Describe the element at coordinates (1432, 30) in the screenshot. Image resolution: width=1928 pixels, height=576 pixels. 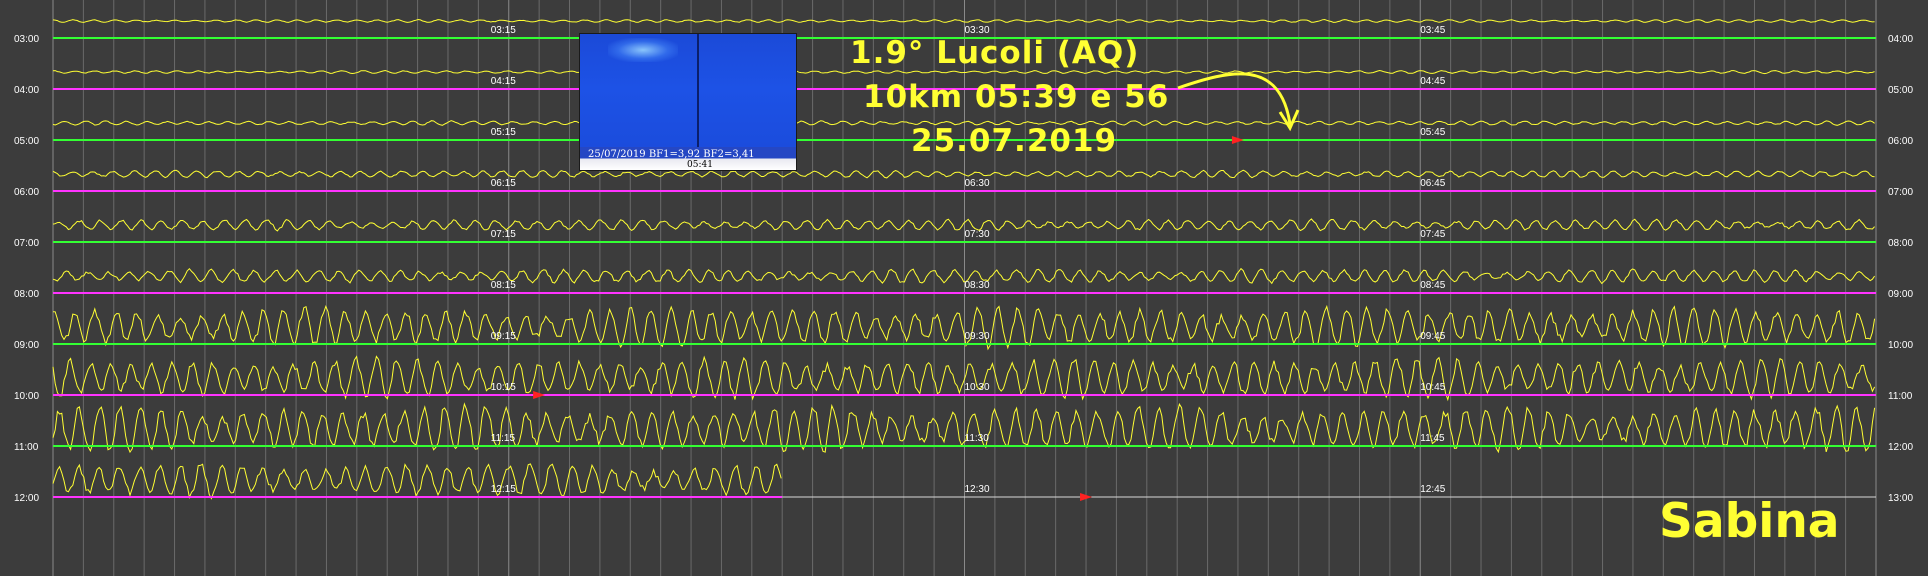
I see `minute-label: 03:45` at that location.